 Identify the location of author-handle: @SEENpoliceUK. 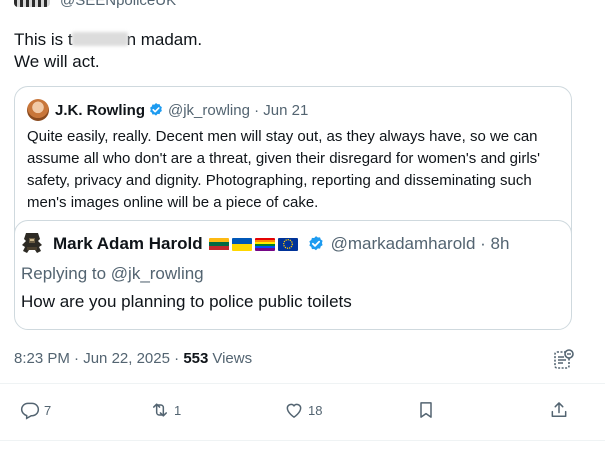
(118, 4).